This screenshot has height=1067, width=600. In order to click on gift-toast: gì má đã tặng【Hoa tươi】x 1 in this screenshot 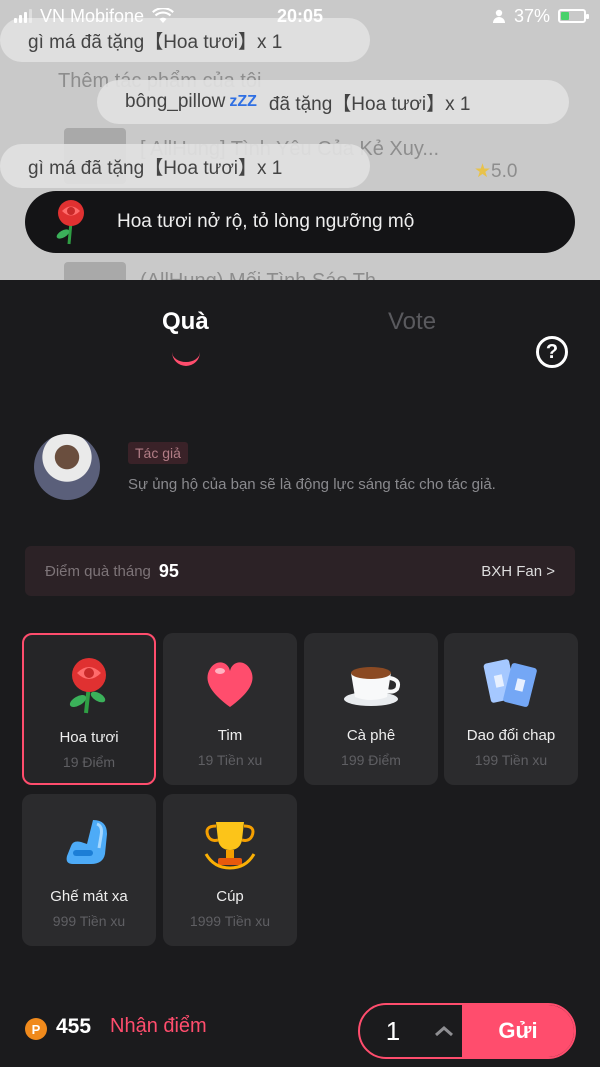, I will do `click(185, 166)`.